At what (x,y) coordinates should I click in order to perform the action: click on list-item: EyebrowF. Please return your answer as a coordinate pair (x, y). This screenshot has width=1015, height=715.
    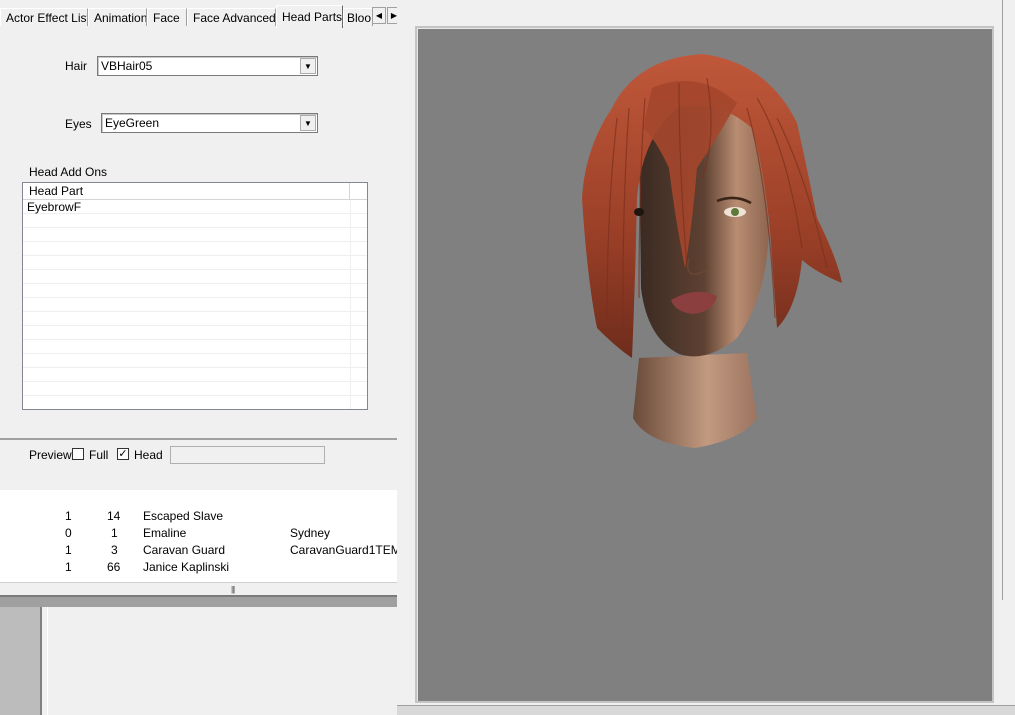
    Looking at the image, I should click on (195, 207).